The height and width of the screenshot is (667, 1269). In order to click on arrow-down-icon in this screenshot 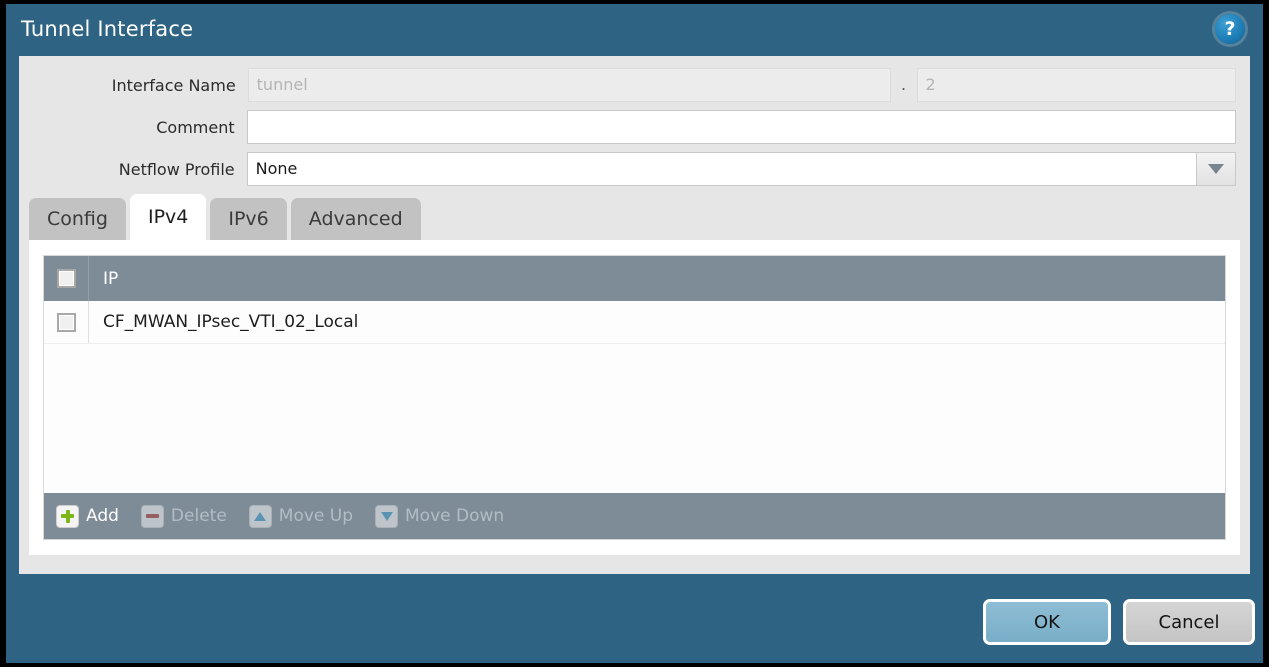, I will do `click(387, 516)`.